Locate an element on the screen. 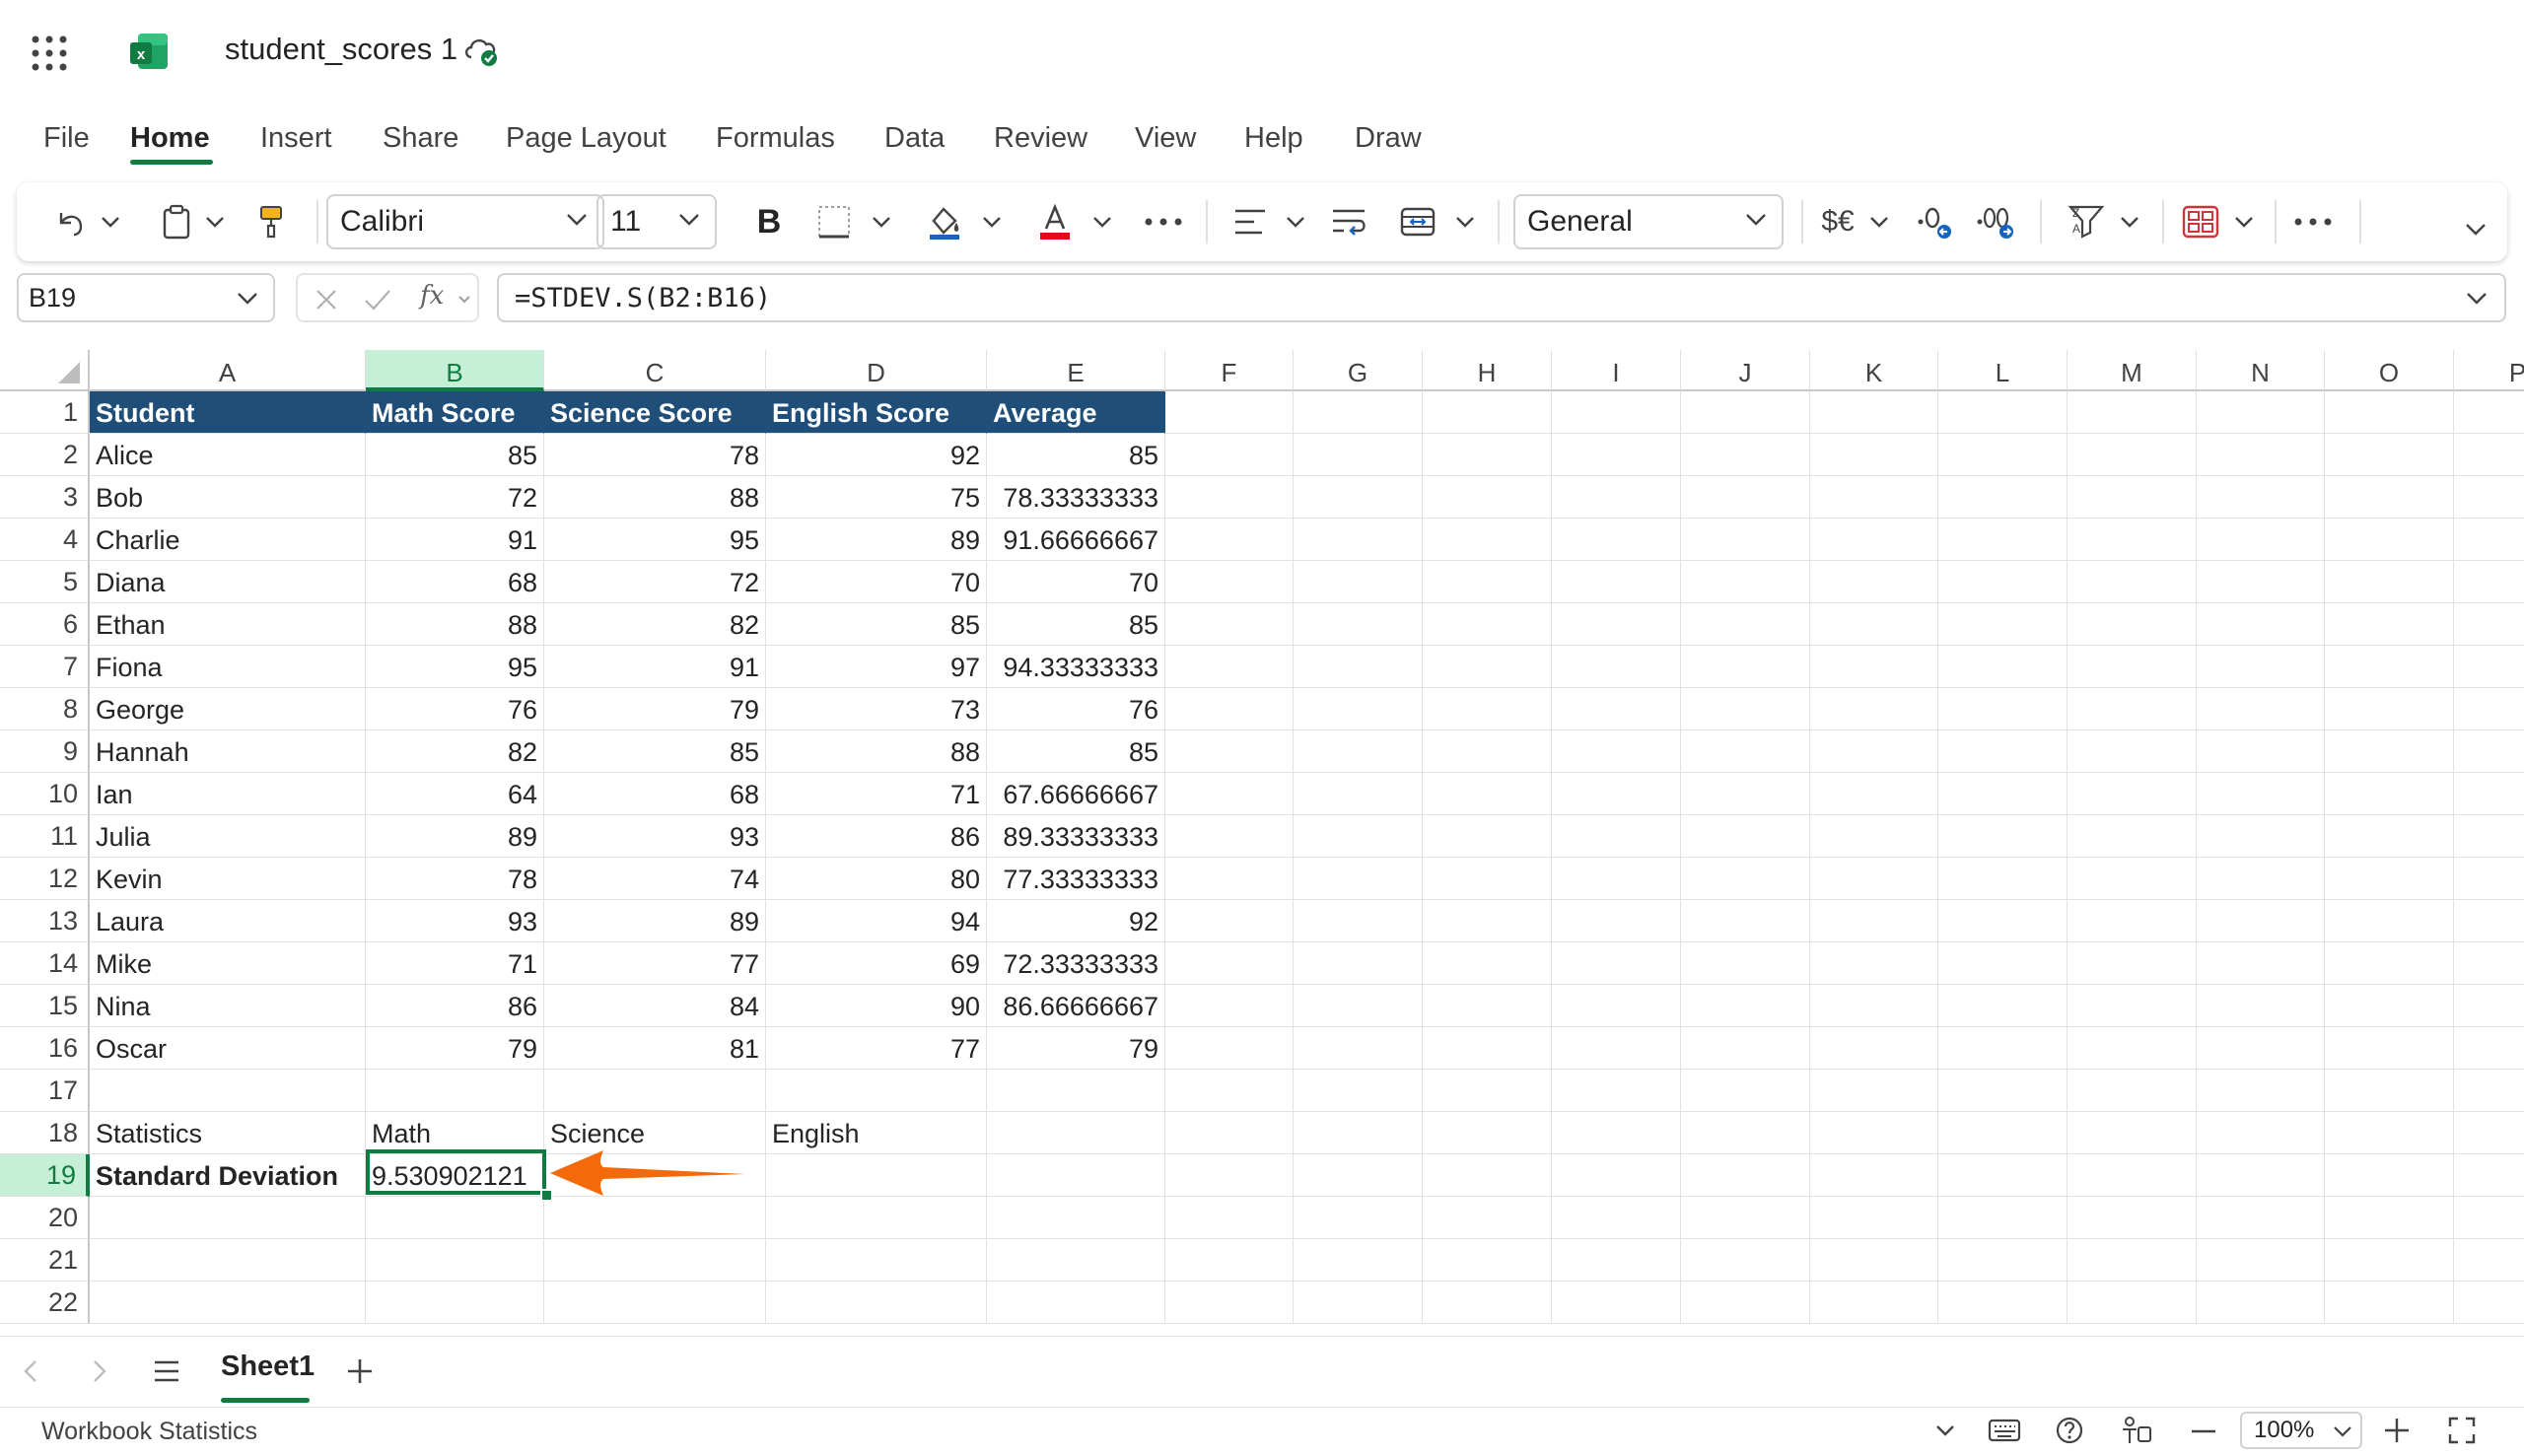 Image resolution: width=2524 pixels, height=1456 pixels. help-icon is located at coordinates (2069, 1430).